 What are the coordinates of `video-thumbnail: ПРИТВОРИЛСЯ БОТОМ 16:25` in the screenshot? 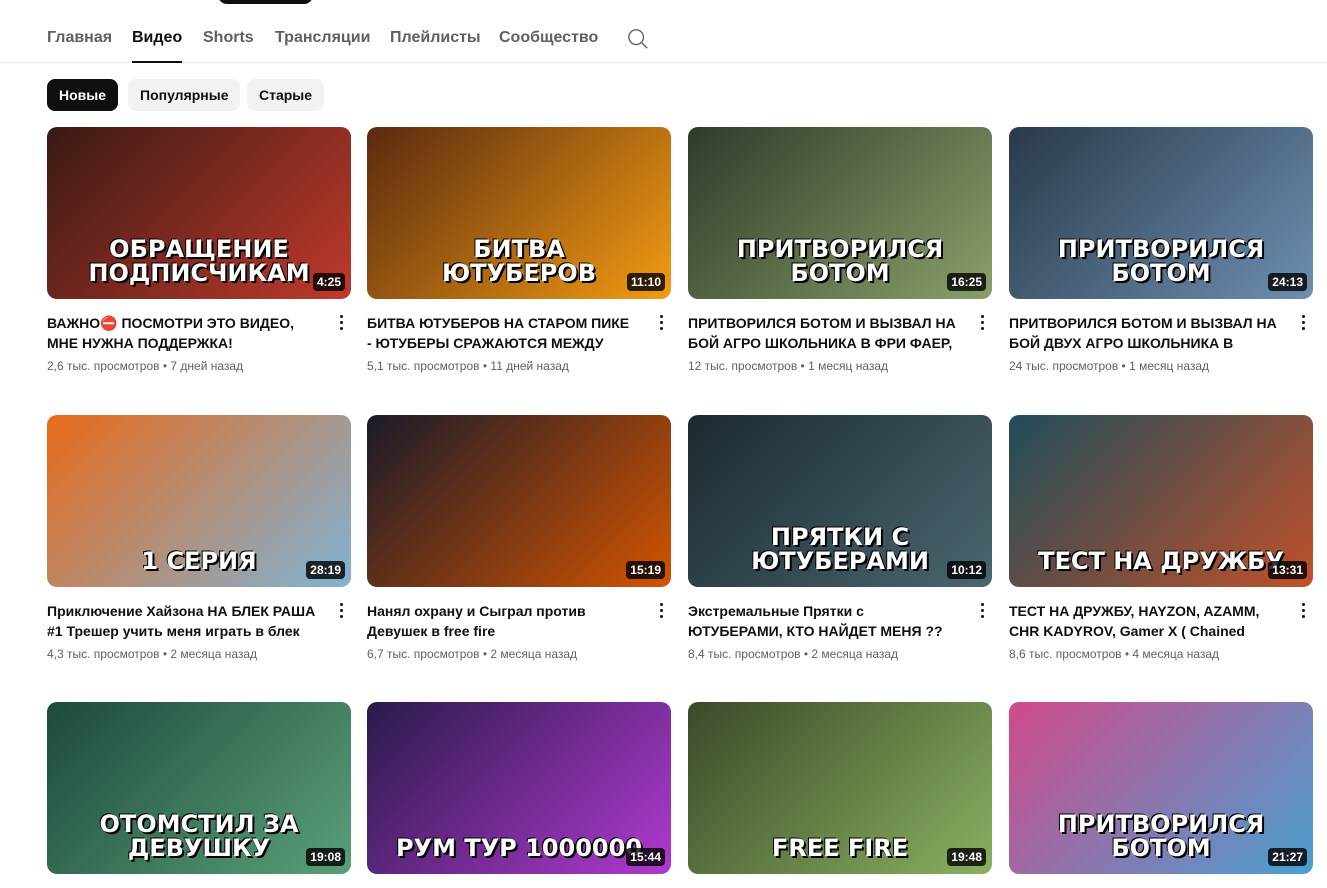 It's located at (840, 213).